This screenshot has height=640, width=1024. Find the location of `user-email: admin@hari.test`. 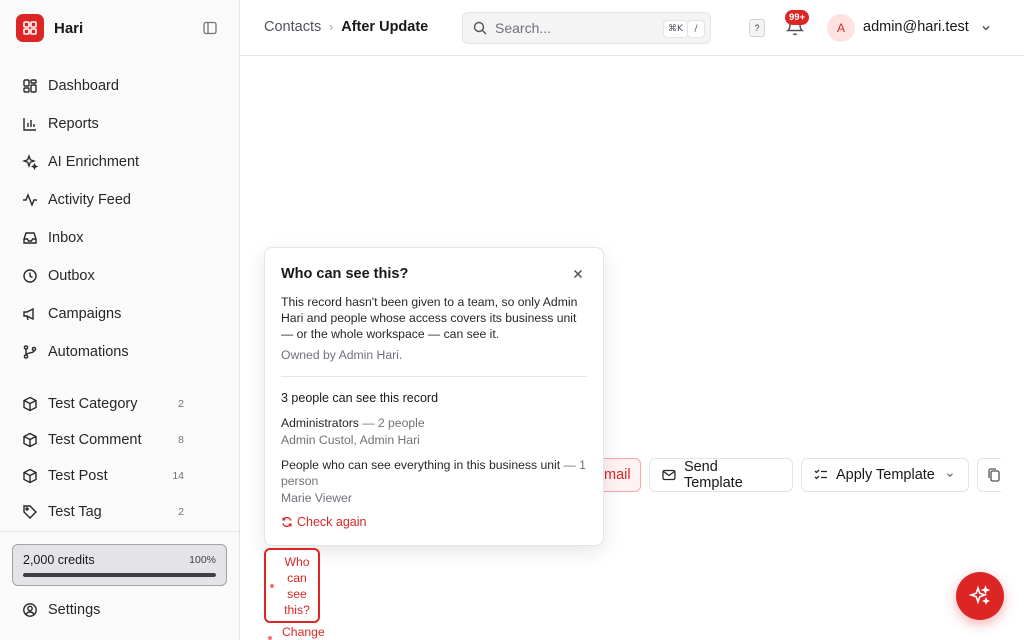

user-email: admin@hari.test is located at coordinates (916, 27).